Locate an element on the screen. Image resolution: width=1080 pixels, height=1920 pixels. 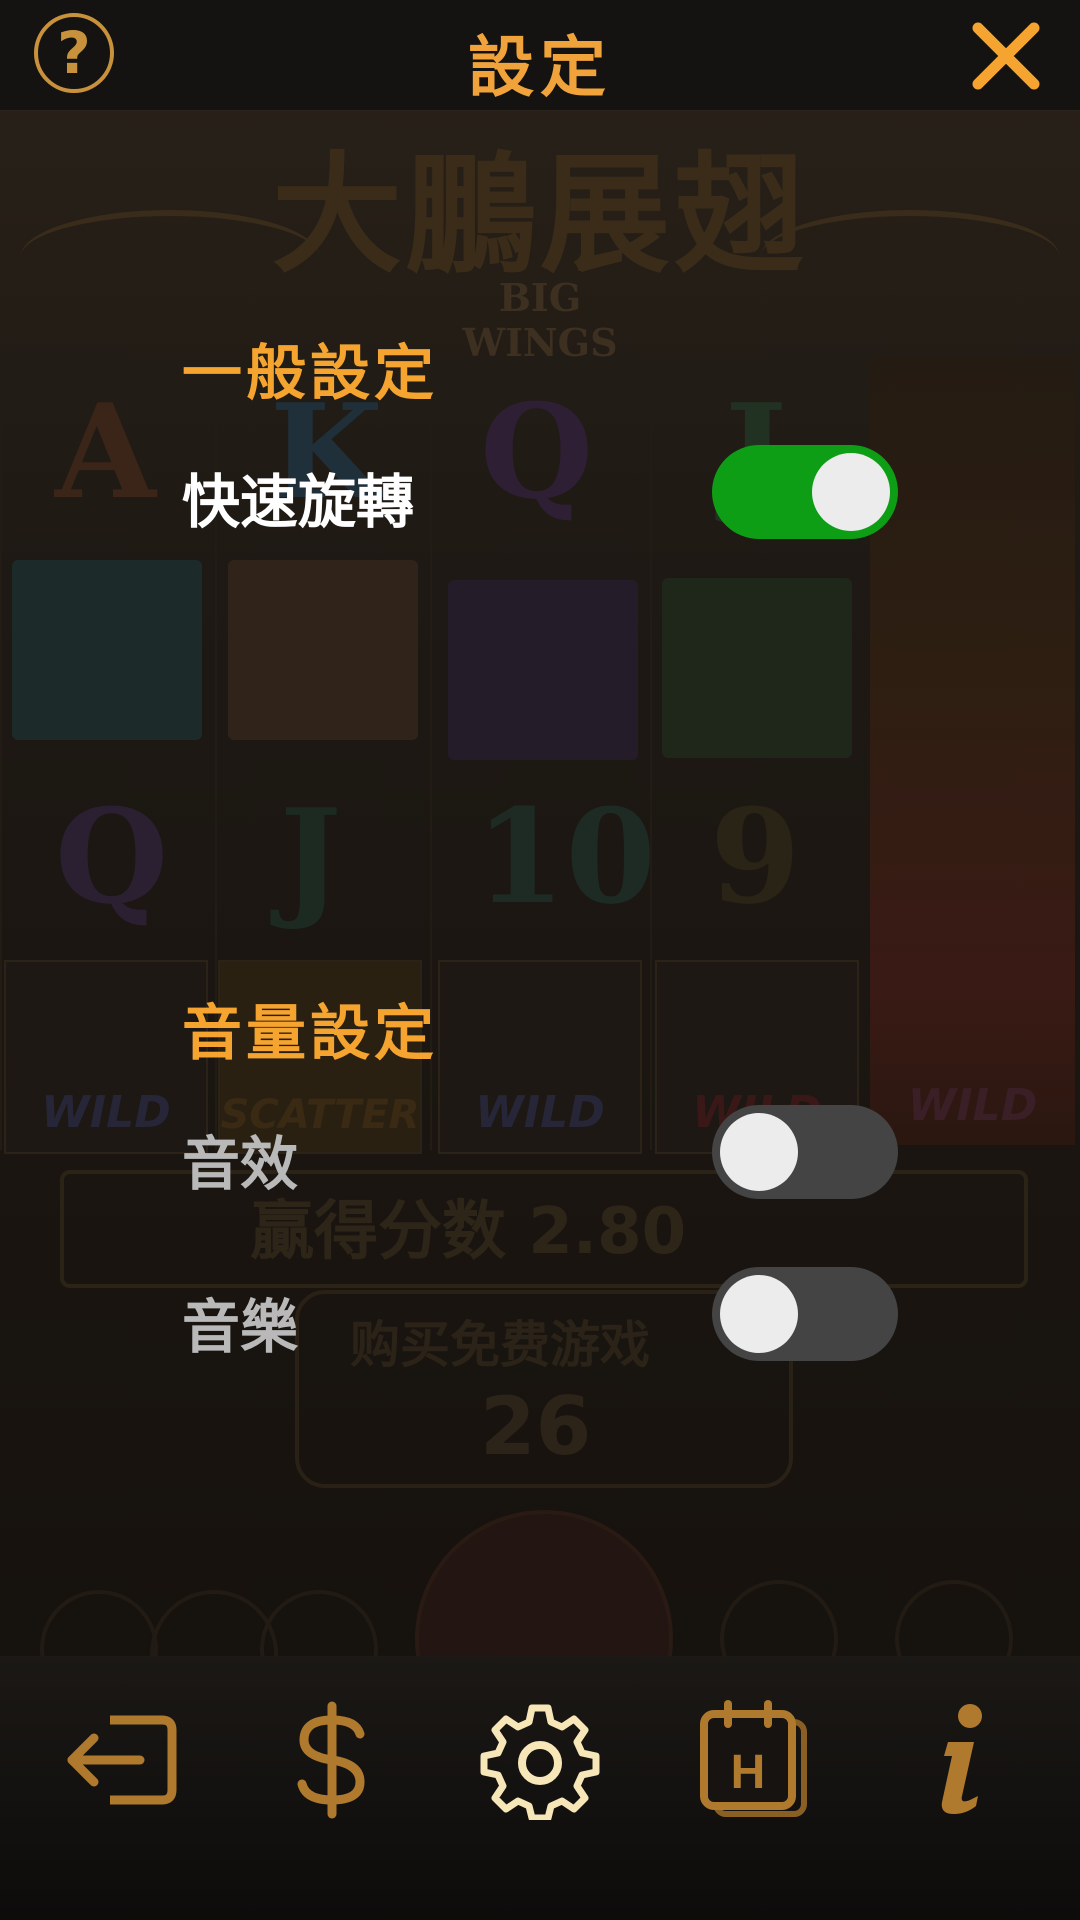
buy-feature-value: 26 is located at coordinates (536, 1426).